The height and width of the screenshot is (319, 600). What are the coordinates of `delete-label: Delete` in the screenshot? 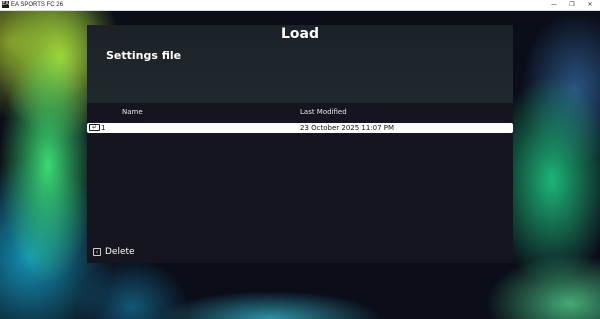 It's located at (120, 252).